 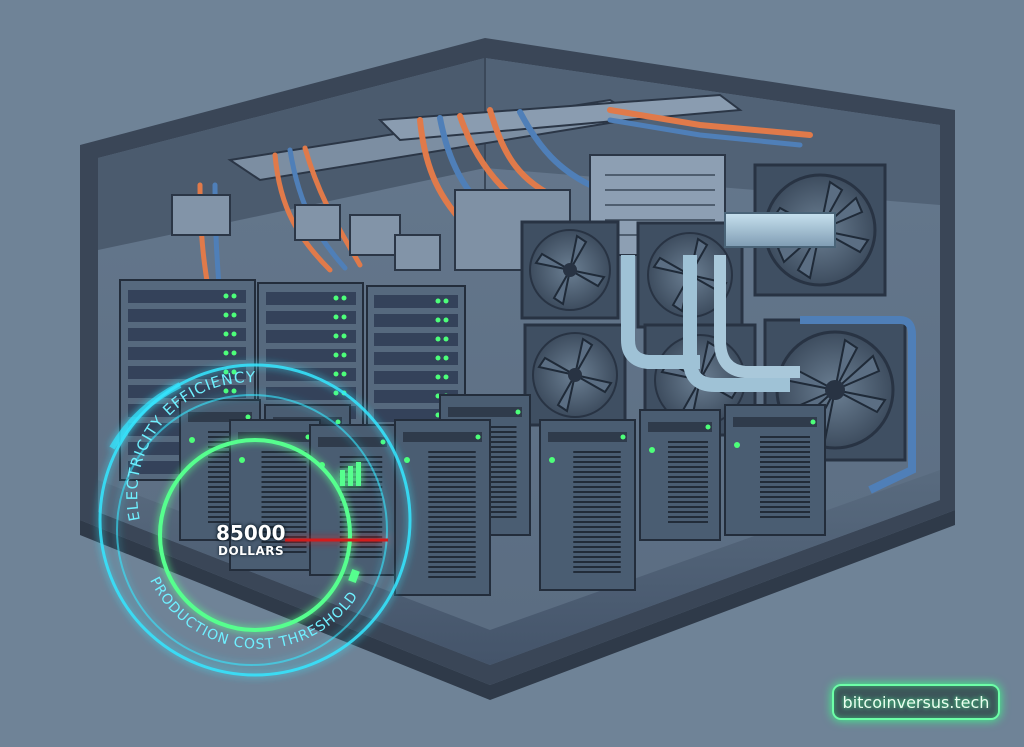 What do you see at coordinates (251, 533) in the screenshot?
I see `gauge-value: 85000` at bounding box center [251, 533].